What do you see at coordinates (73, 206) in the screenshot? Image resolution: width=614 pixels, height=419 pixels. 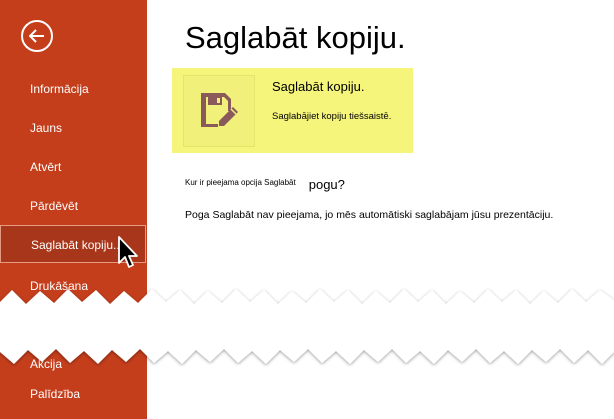 I see `sidebar-item-rename: Pārdēvēt` at bounding box center [73, 206].